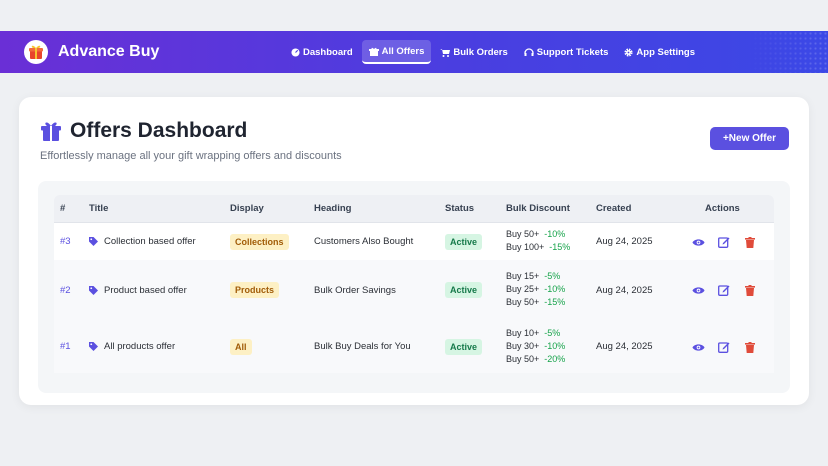 This screenshot has height=466, width=828. Describe the element at coordinates (159, 130) in the screenshot. I see `page-title: Offers Dashboard` at that location.